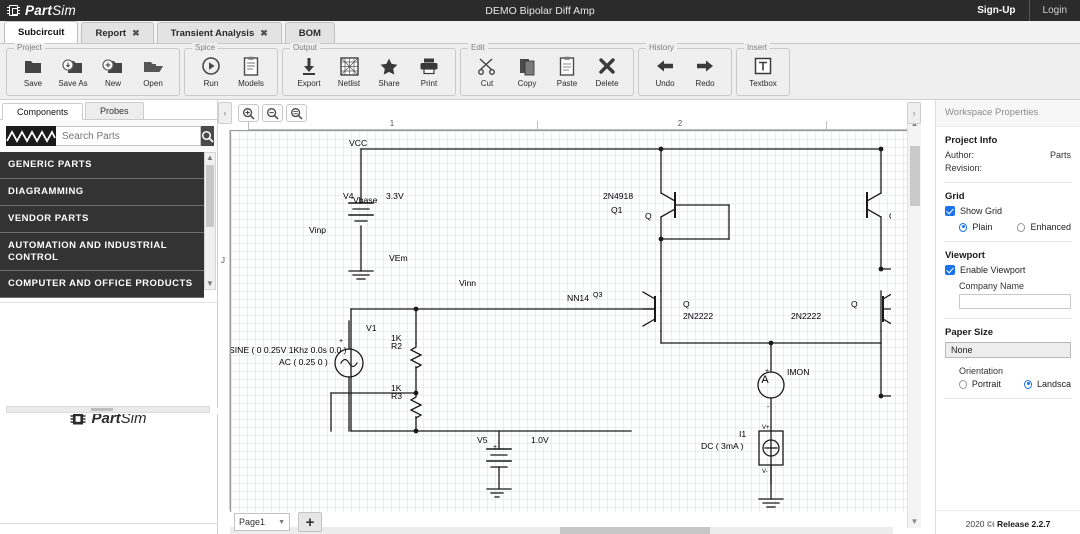 This screenshot has height=534, width=1080. Describe the element at coordinates (207, 136) in the screenshot. I see `search-button` at that location.